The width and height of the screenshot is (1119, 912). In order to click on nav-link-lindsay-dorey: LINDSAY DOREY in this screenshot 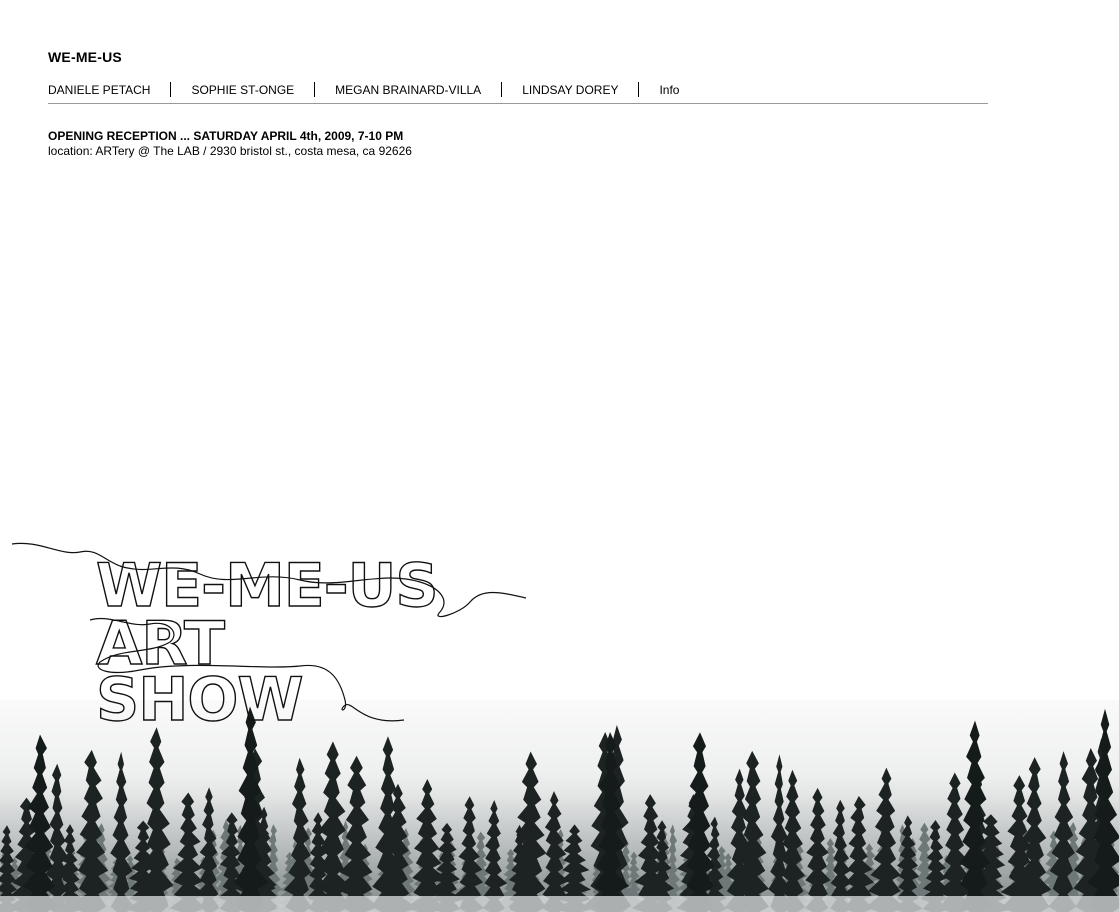, I will do `click(570, 90)`.